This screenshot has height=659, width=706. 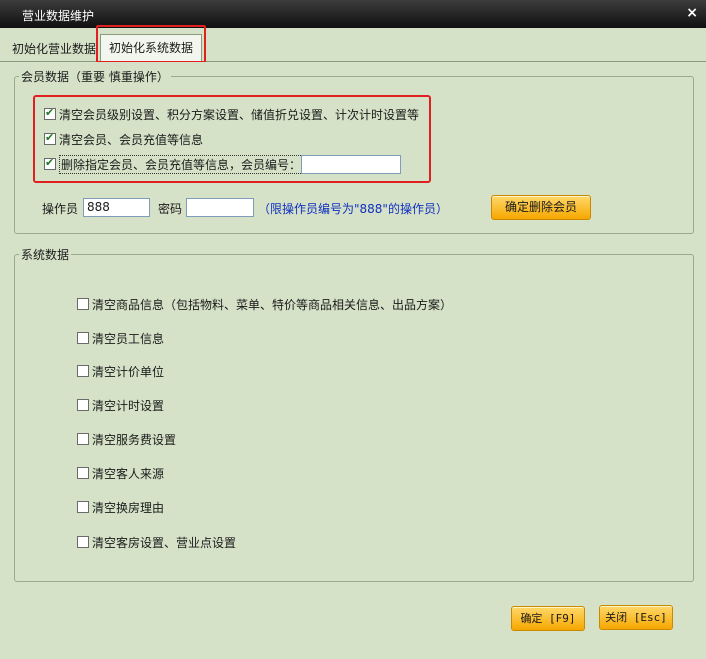 I want to click on system-data-legend: 系统数据, so click(x=45, y=255).